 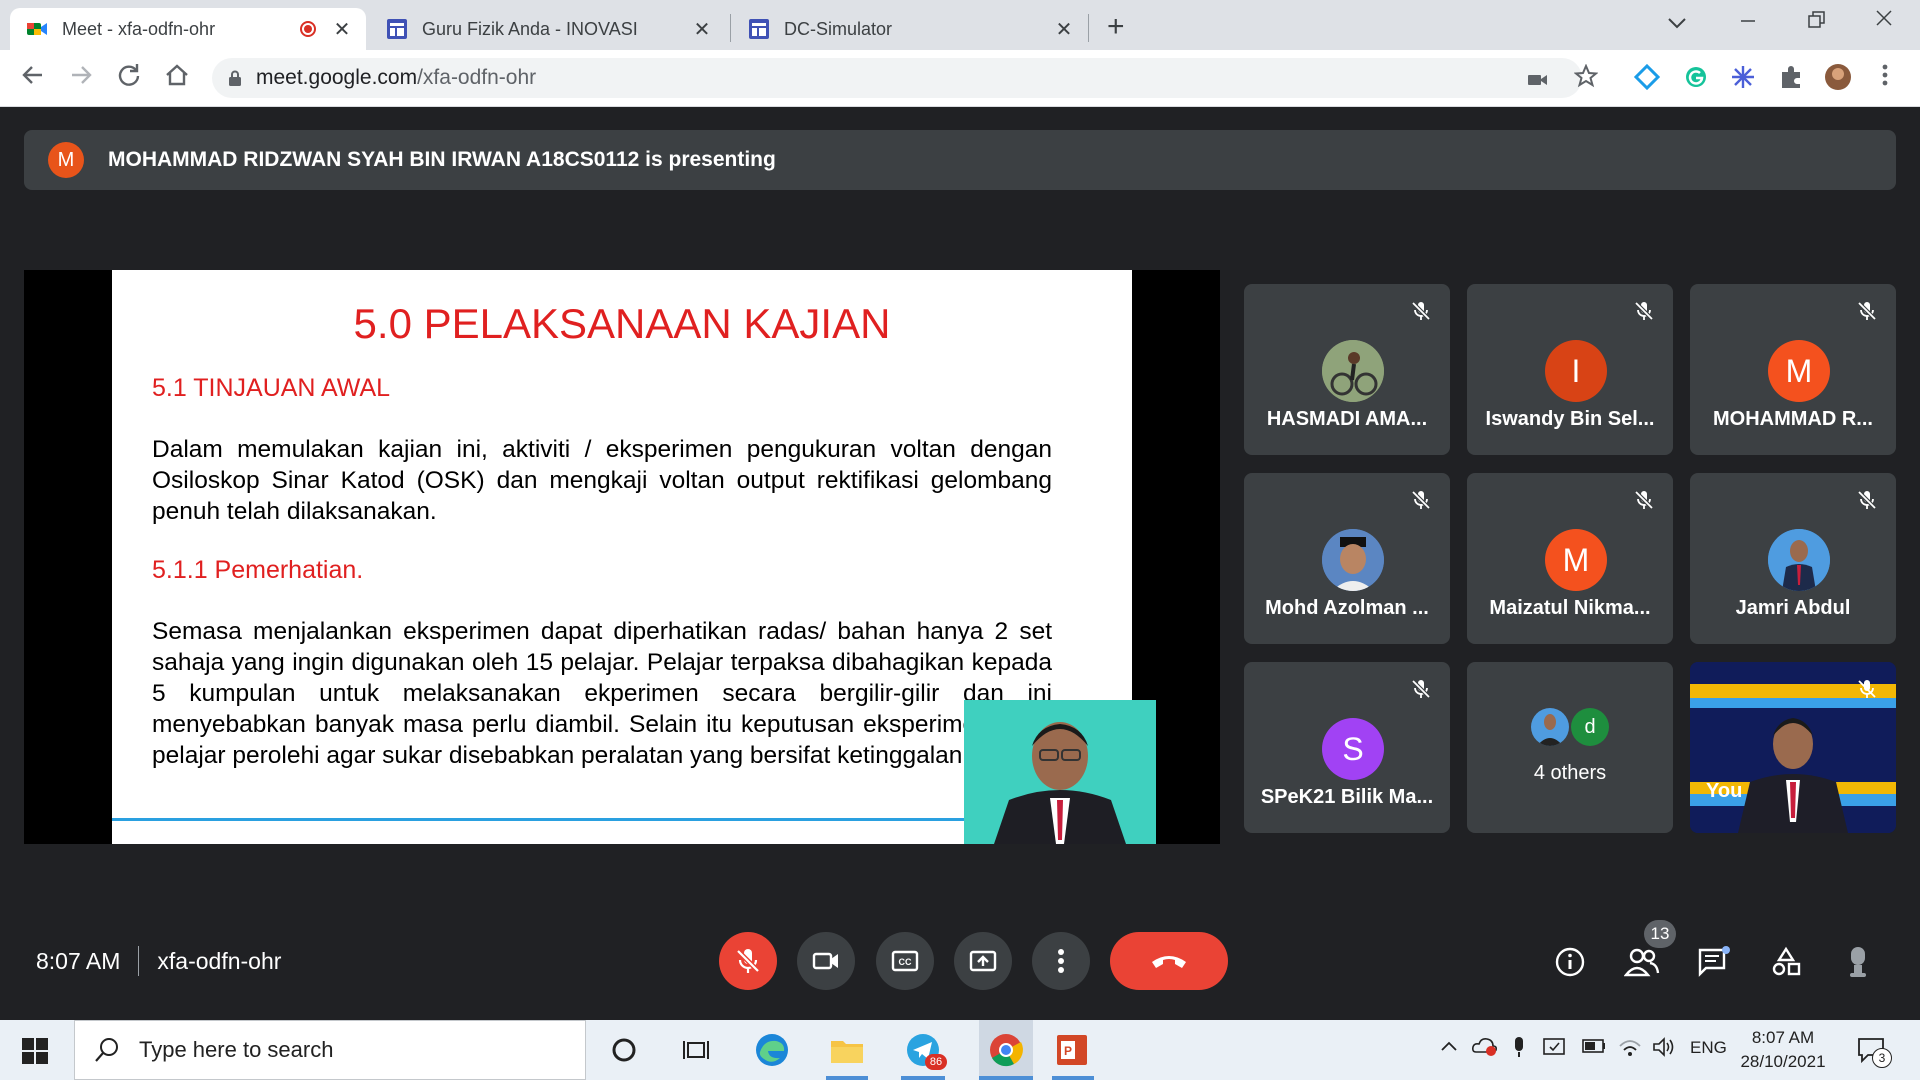 What do you see at coordinates (925, 1051) in the screenshot?
I see `telegram-icon: 86` at bounding box center [925, 1051].